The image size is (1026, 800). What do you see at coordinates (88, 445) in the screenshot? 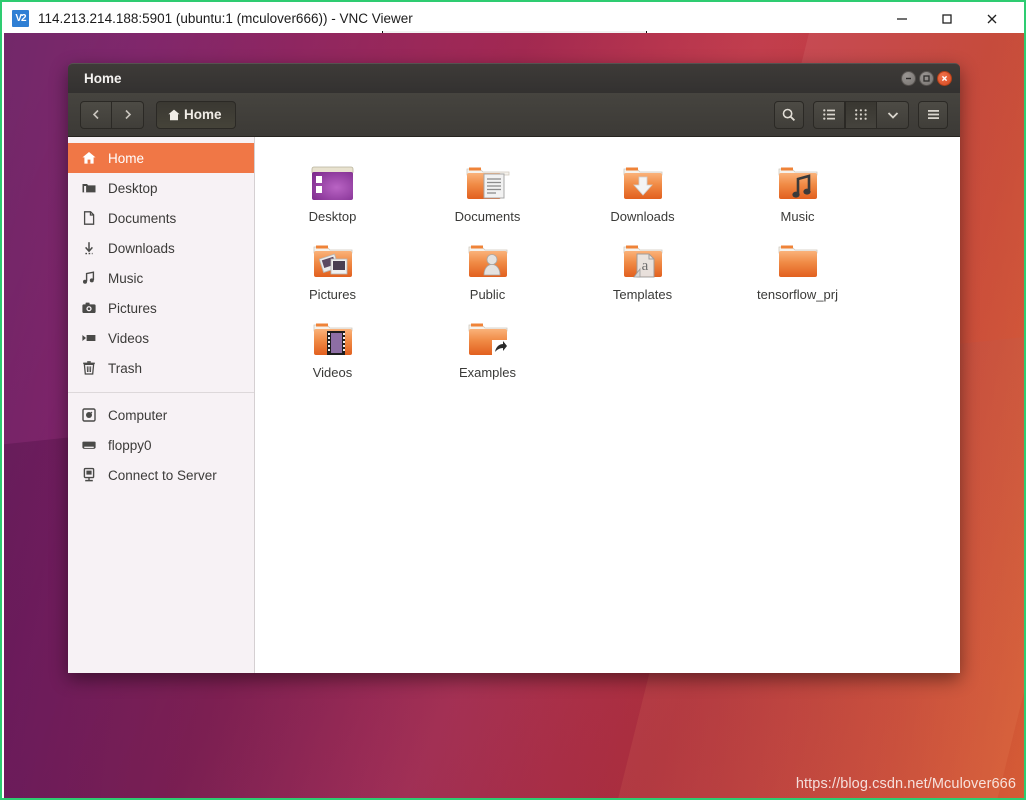
I see `floppy-icon` at bounding box center [88, 445].